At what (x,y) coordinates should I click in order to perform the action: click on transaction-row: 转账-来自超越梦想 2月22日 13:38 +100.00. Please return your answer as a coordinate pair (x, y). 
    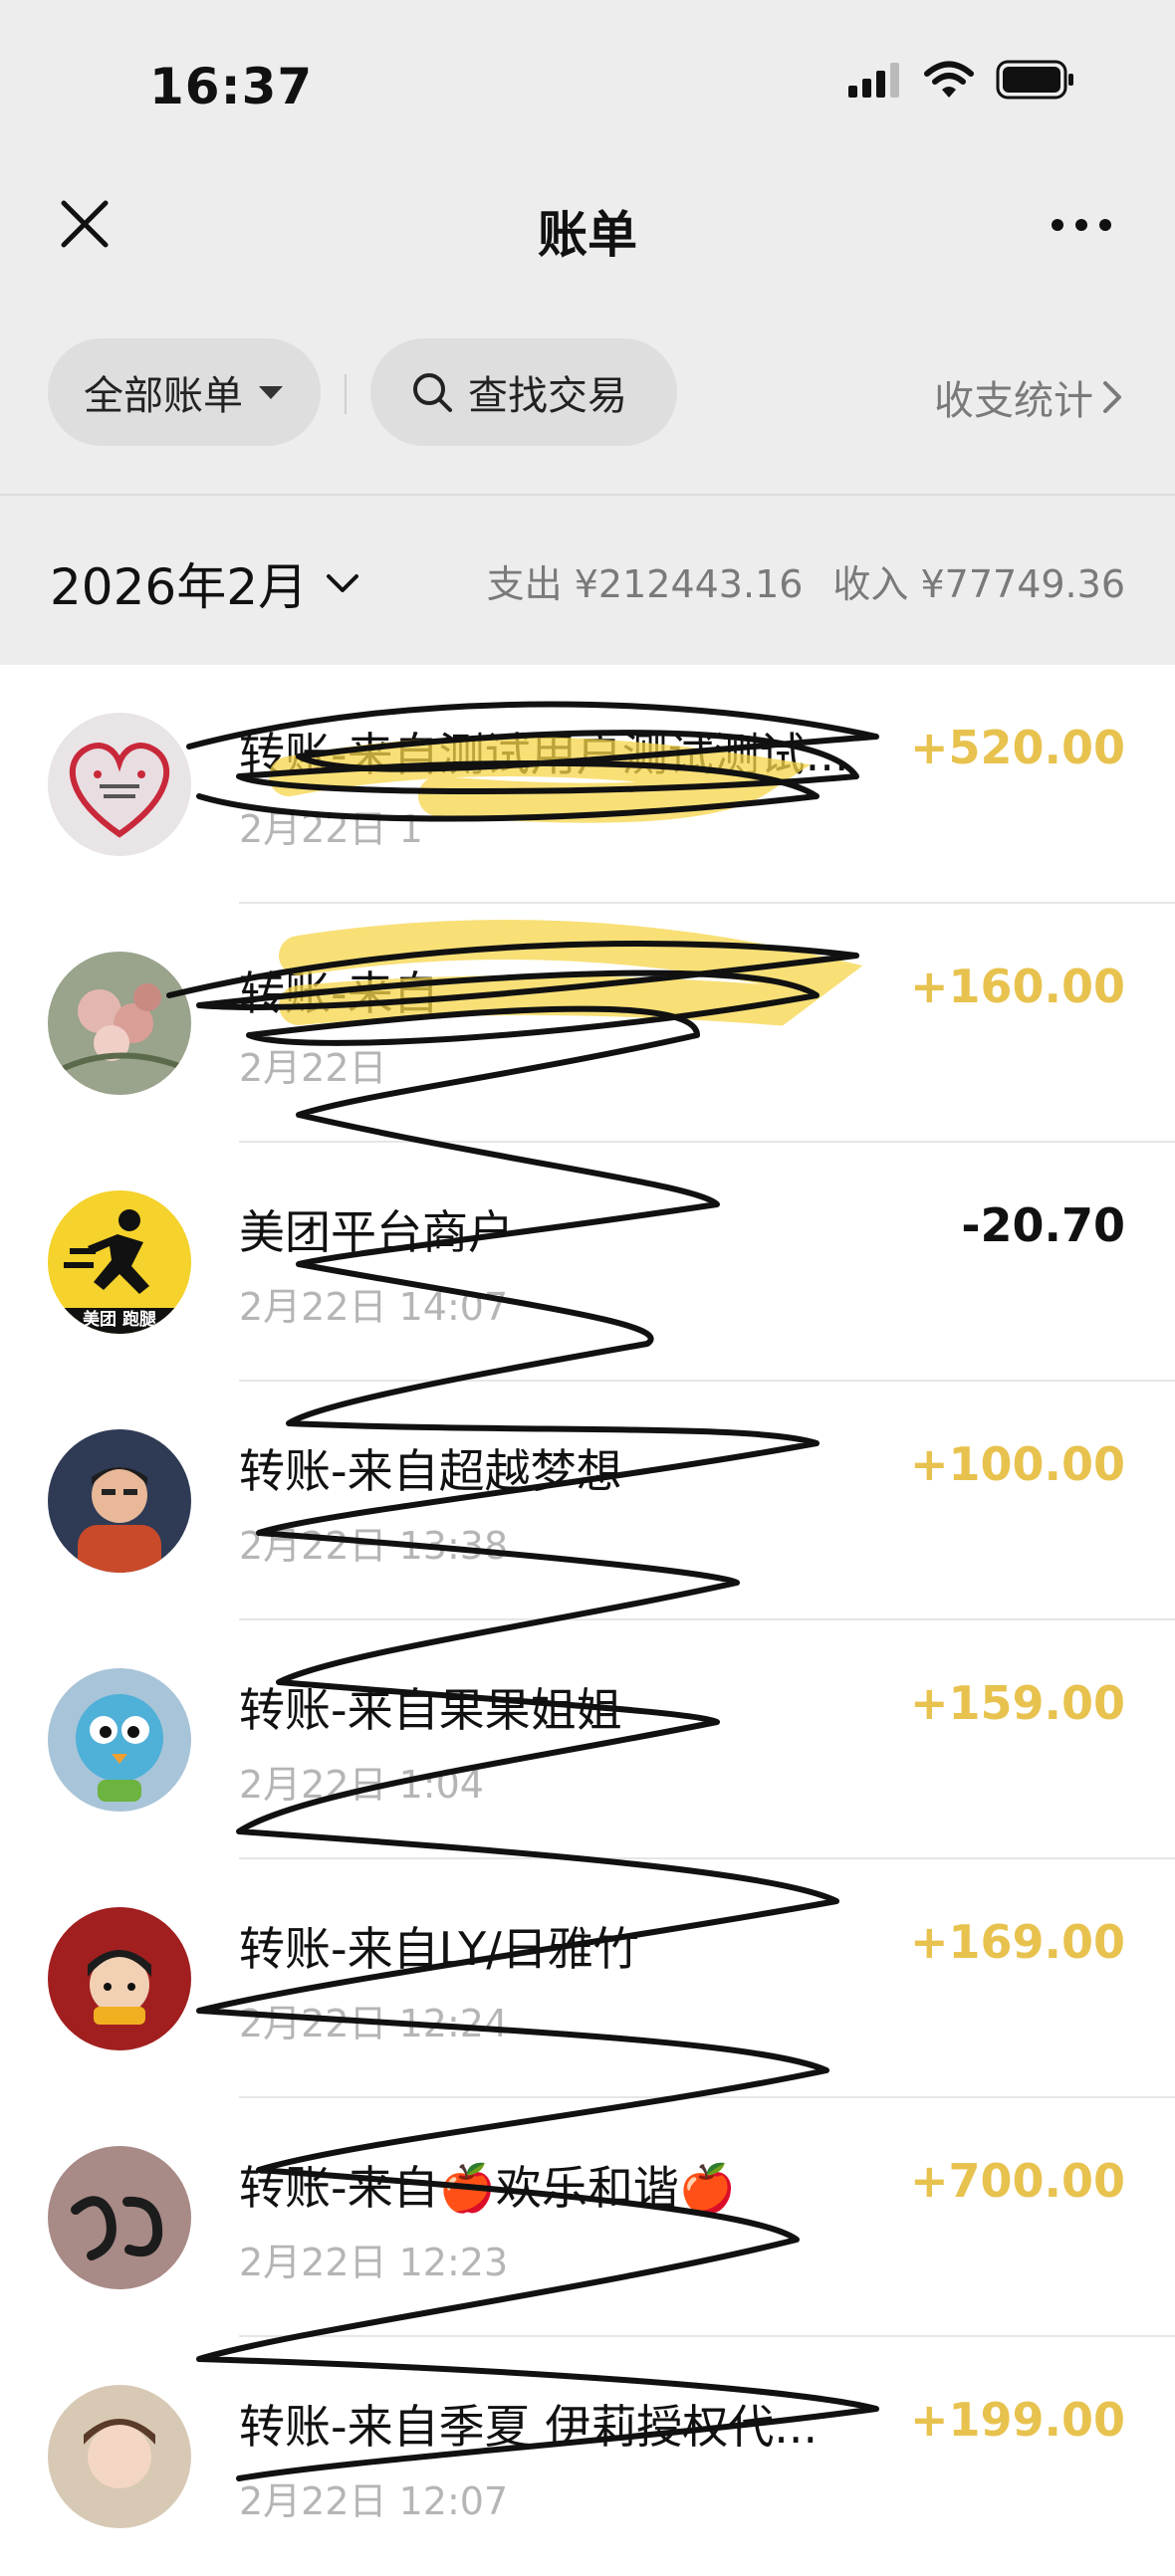
    Looking at the image, I should click on (587, 1501).